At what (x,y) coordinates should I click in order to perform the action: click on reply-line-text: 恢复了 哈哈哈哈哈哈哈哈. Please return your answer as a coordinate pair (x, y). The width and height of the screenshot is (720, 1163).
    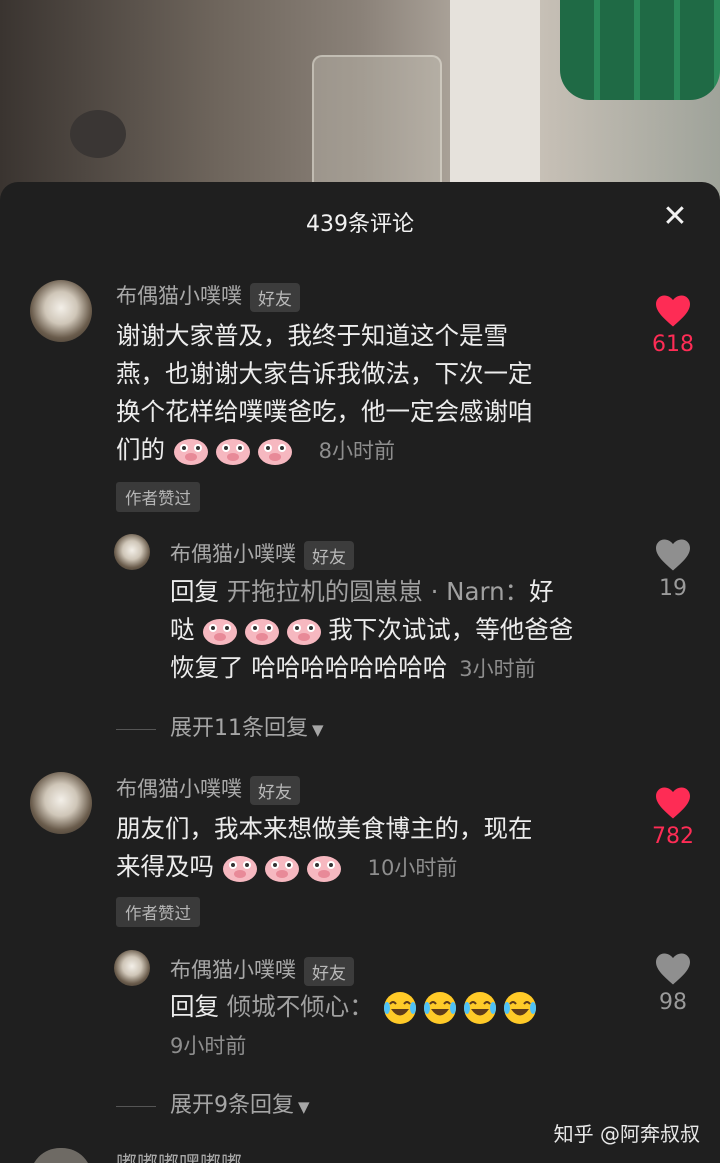
    Looking at the image, I should click on (309, 667).